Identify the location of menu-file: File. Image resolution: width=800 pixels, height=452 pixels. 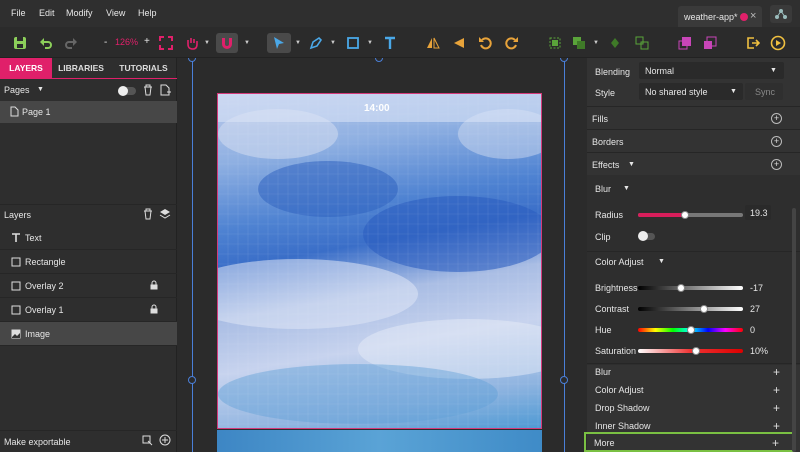
(18, 13).